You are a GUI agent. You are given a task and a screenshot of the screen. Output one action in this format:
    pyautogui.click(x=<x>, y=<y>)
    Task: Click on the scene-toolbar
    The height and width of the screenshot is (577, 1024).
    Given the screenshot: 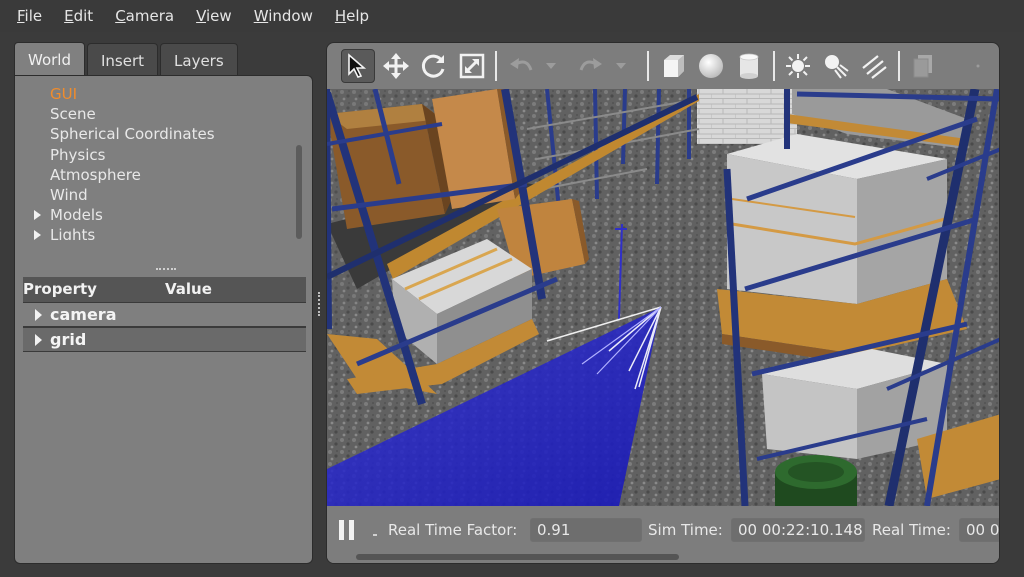 What is the action you would take?
    pyautogui.click(x=663, y=66)
    